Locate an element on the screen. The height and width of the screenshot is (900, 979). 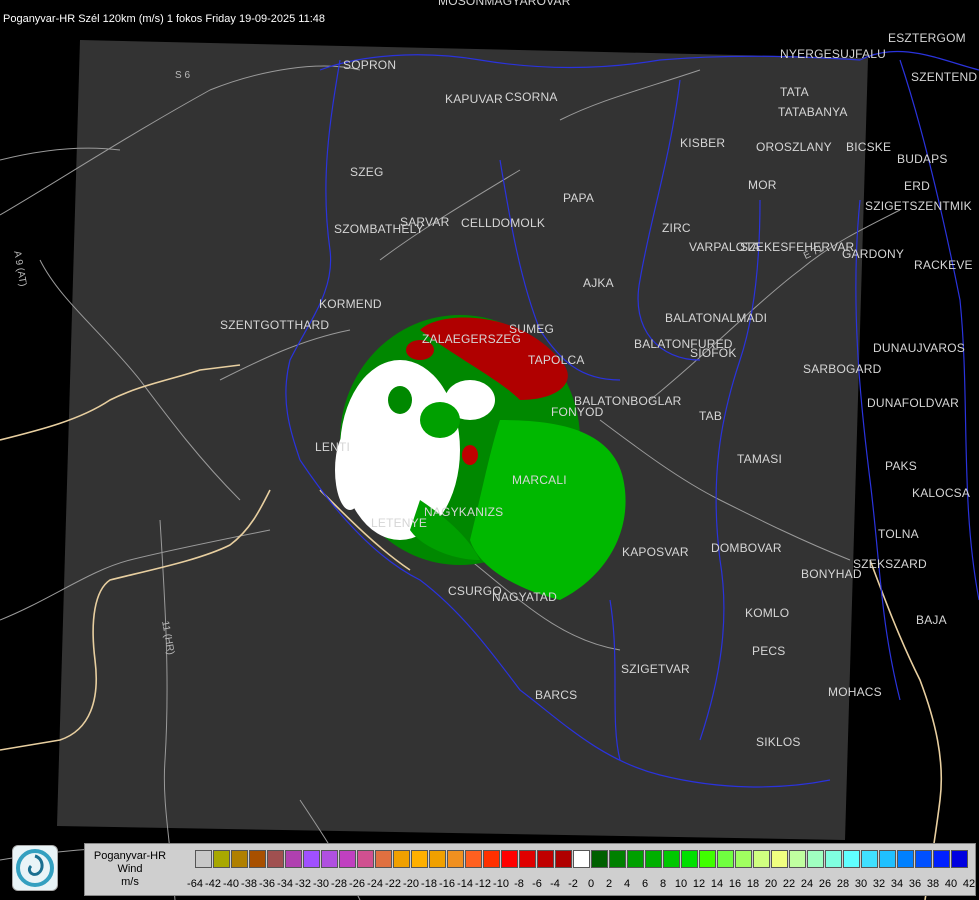
legend-tick-label: -22 is located at coordinates (393, 884).